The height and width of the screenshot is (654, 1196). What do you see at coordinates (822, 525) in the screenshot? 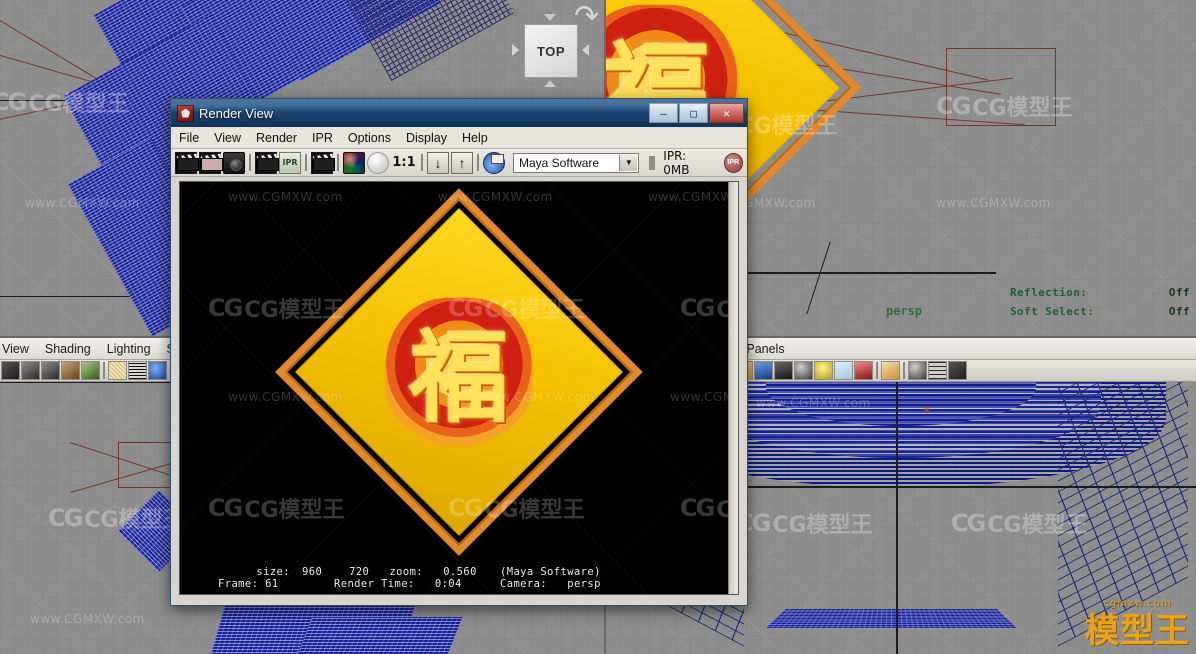
I see `watermark-chinese-text: CG模型王` at bounding box center [822, 525].